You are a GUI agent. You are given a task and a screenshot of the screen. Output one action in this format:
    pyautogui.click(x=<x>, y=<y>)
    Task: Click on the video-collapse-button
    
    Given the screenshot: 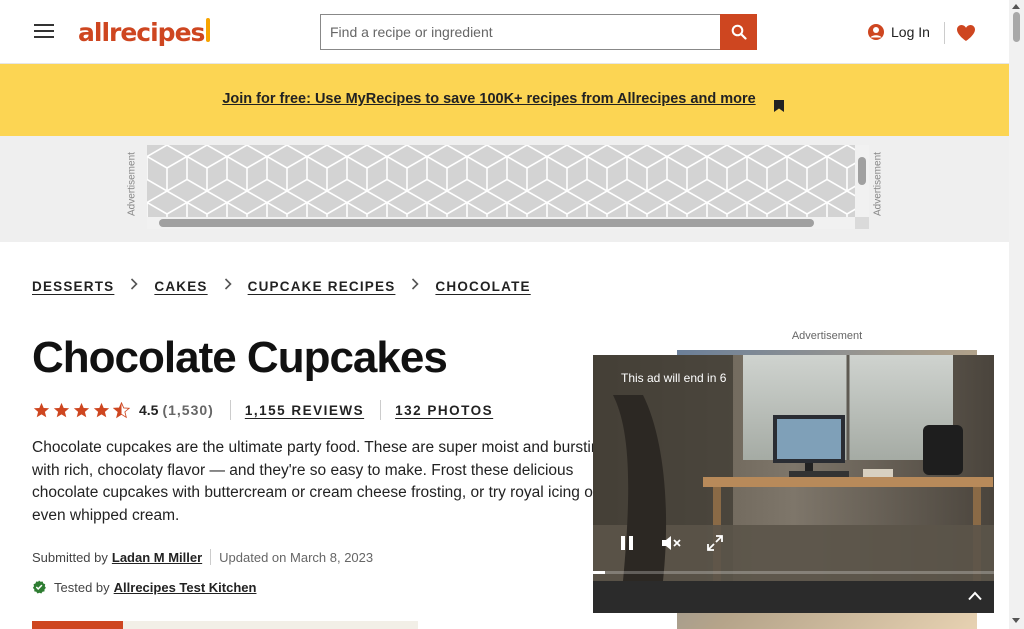 What is the action you would take?
    pyautogui.click(x=975, y=596)
    